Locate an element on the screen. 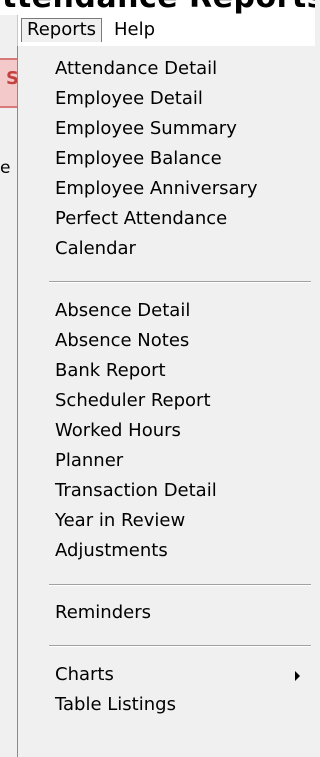 This screenshot has width=320, height=757. menu-item-worked-hours: Worked Hours is located at coordinates (166, 431).